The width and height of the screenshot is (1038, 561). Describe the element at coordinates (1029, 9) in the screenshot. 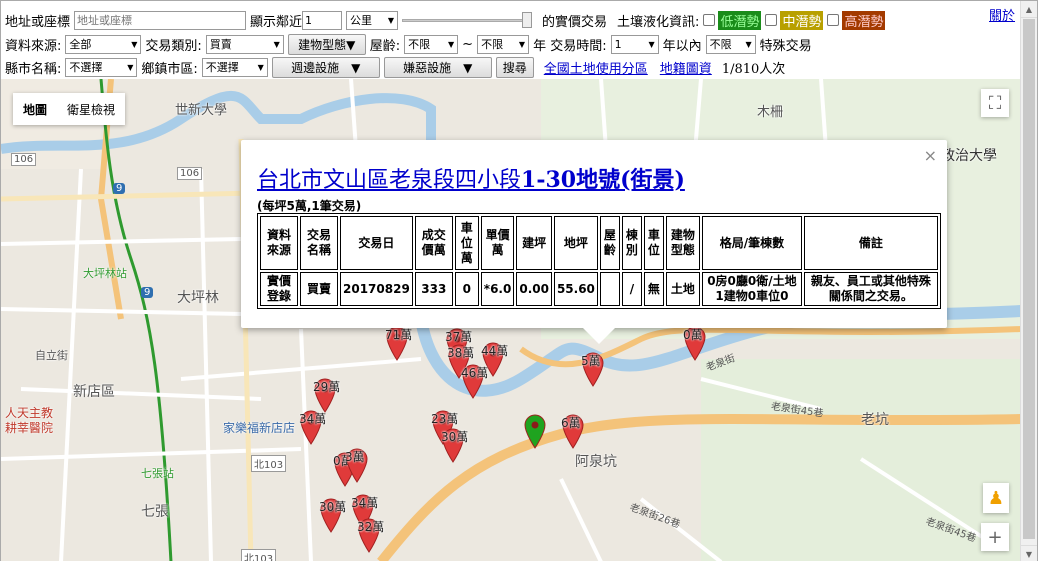

I see `scroll-up-icon: ▲` at that location.